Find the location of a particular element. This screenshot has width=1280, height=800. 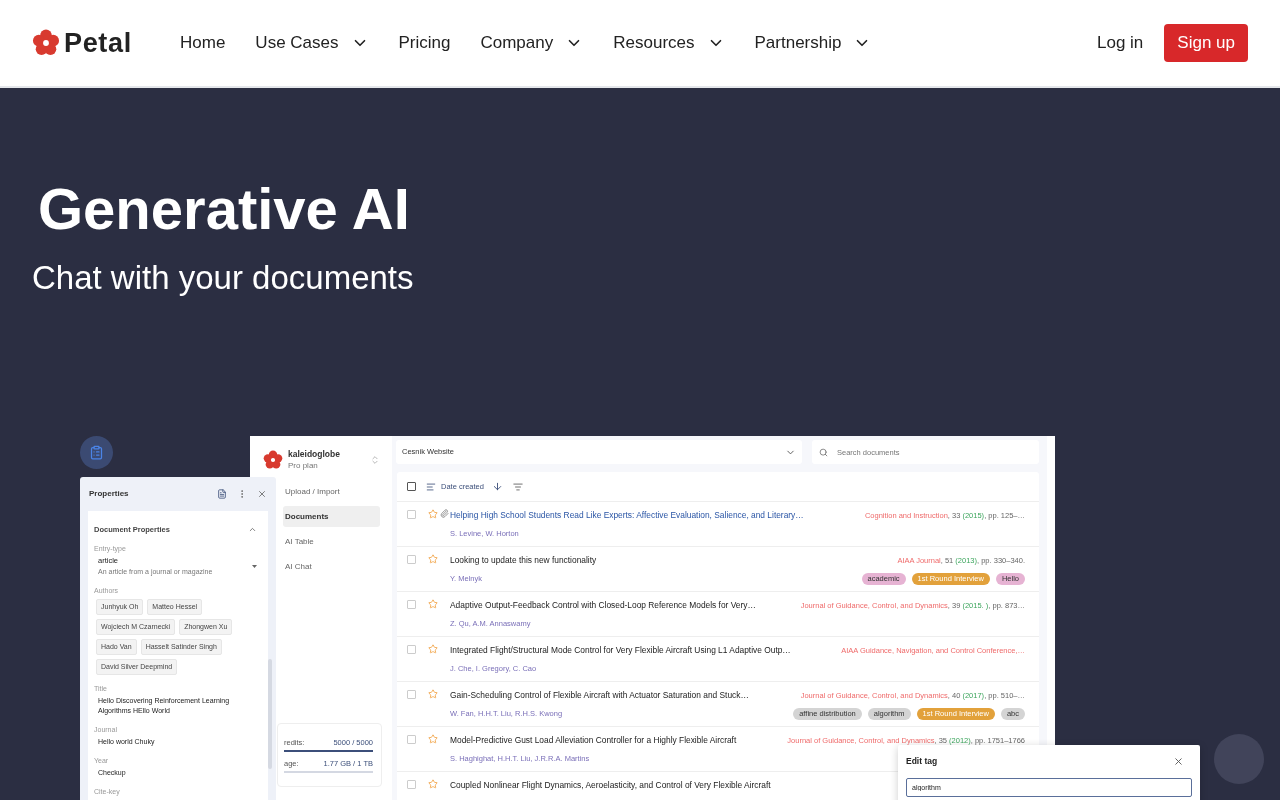

sidebar-item: AI Table is located at coordinates (331, 541).